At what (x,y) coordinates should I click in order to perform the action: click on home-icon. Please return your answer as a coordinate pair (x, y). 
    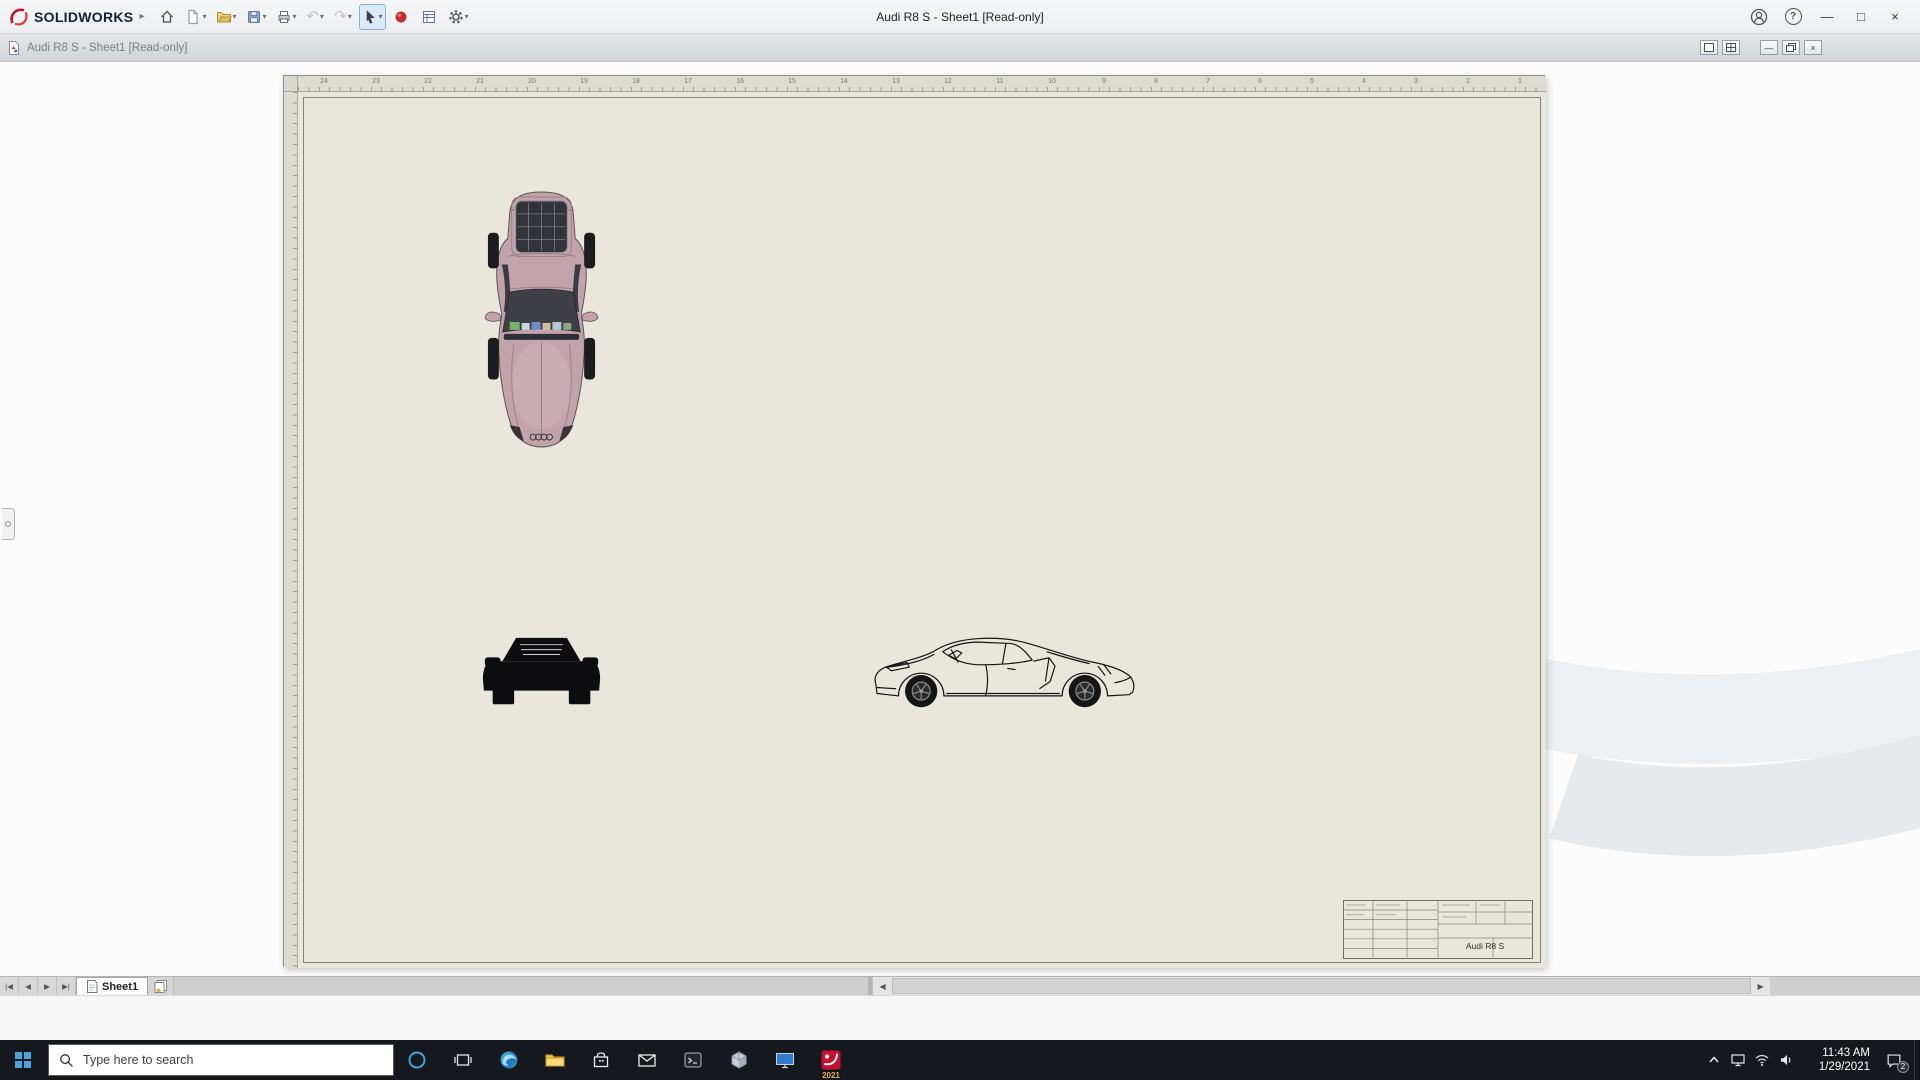
    Looking at the image, I should click on (167, 16).